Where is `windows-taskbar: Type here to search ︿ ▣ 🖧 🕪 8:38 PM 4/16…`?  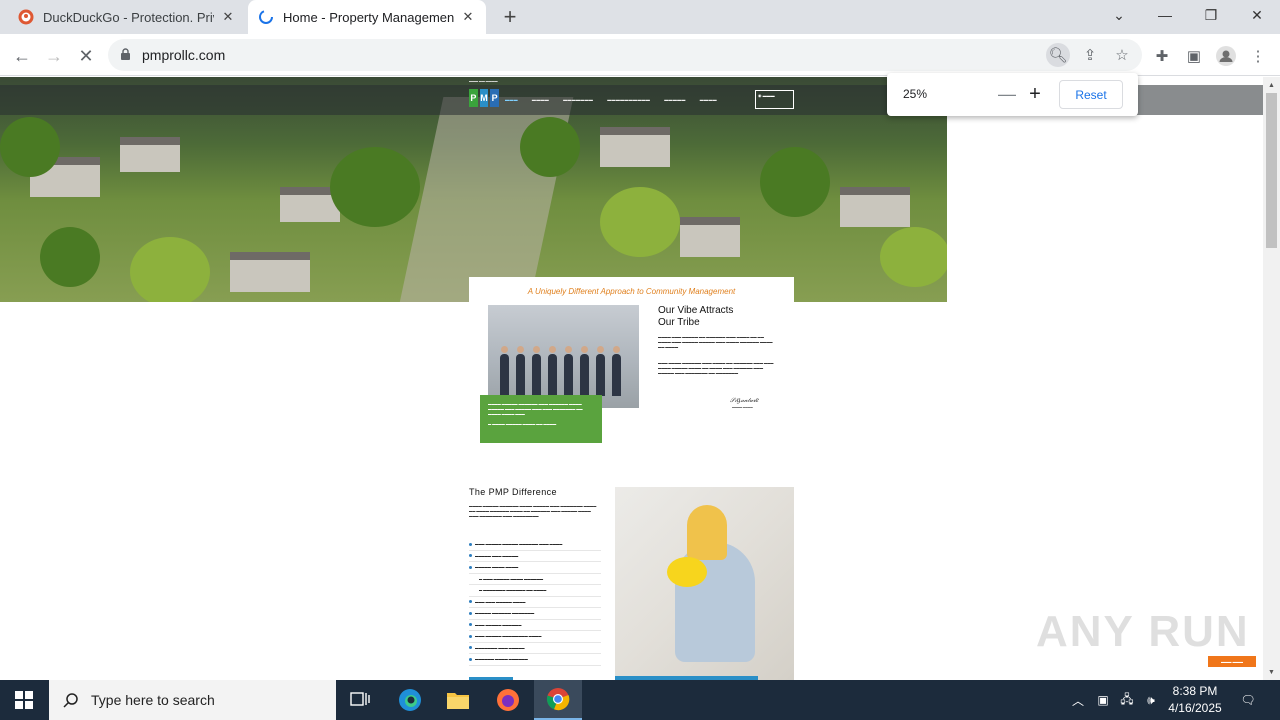 windows-taskbar: Type here to search ︿ ▣ 🖧 🕪 8:38 PM 4/16… is located at coordinates (640, 700).